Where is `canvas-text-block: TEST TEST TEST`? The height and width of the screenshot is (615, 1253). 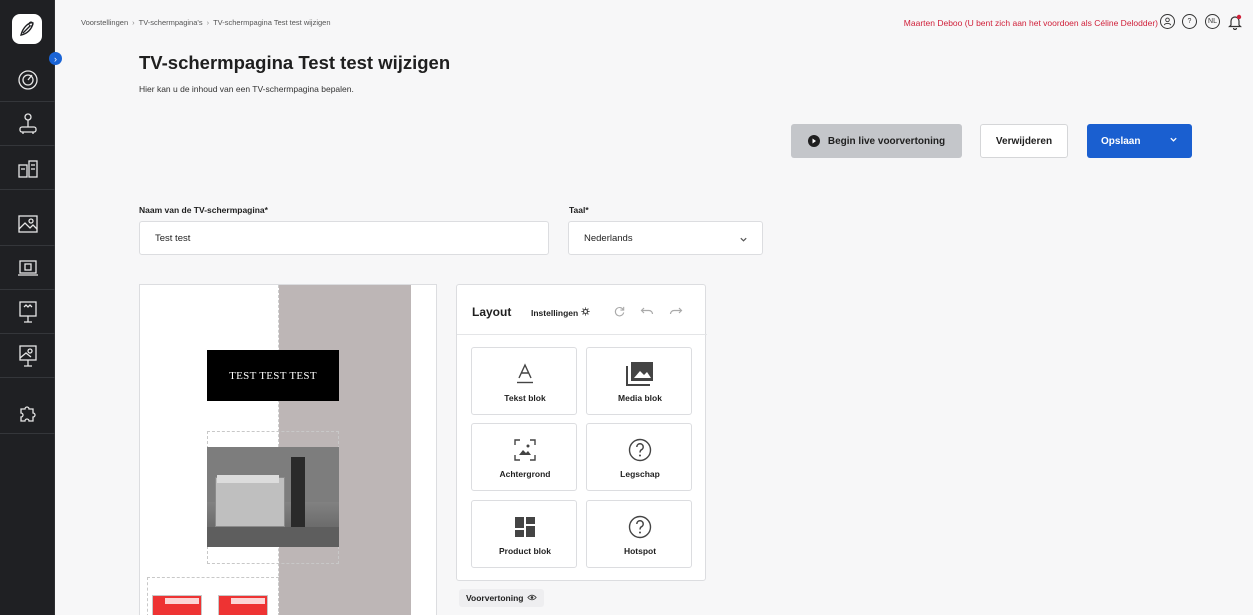
canvas-text-block: TEST TEST TEST is located at coordinates (273, 375).